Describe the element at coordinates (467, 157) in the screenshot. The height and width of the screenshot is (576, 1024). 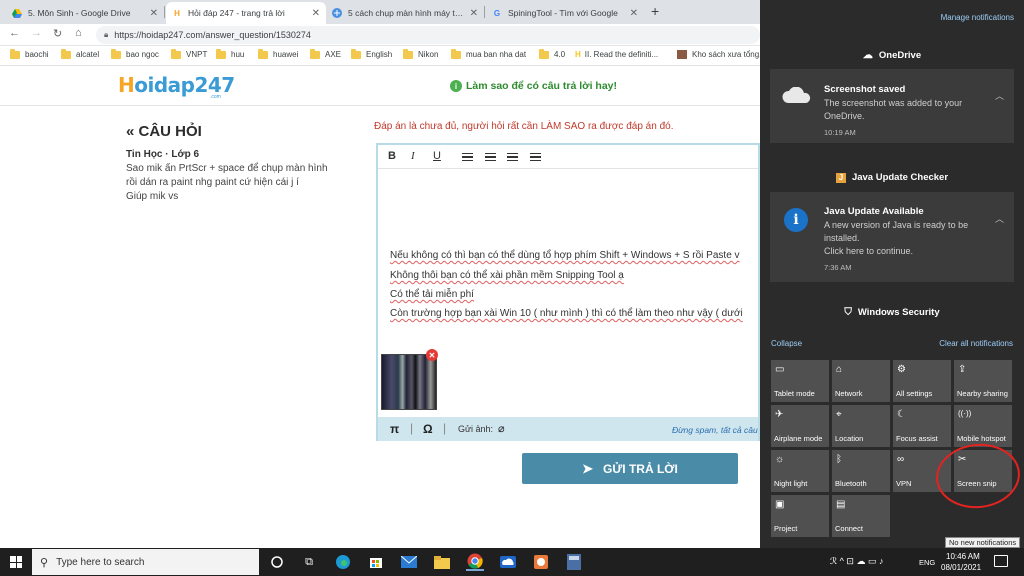
I see `align-left-icon` at that location.